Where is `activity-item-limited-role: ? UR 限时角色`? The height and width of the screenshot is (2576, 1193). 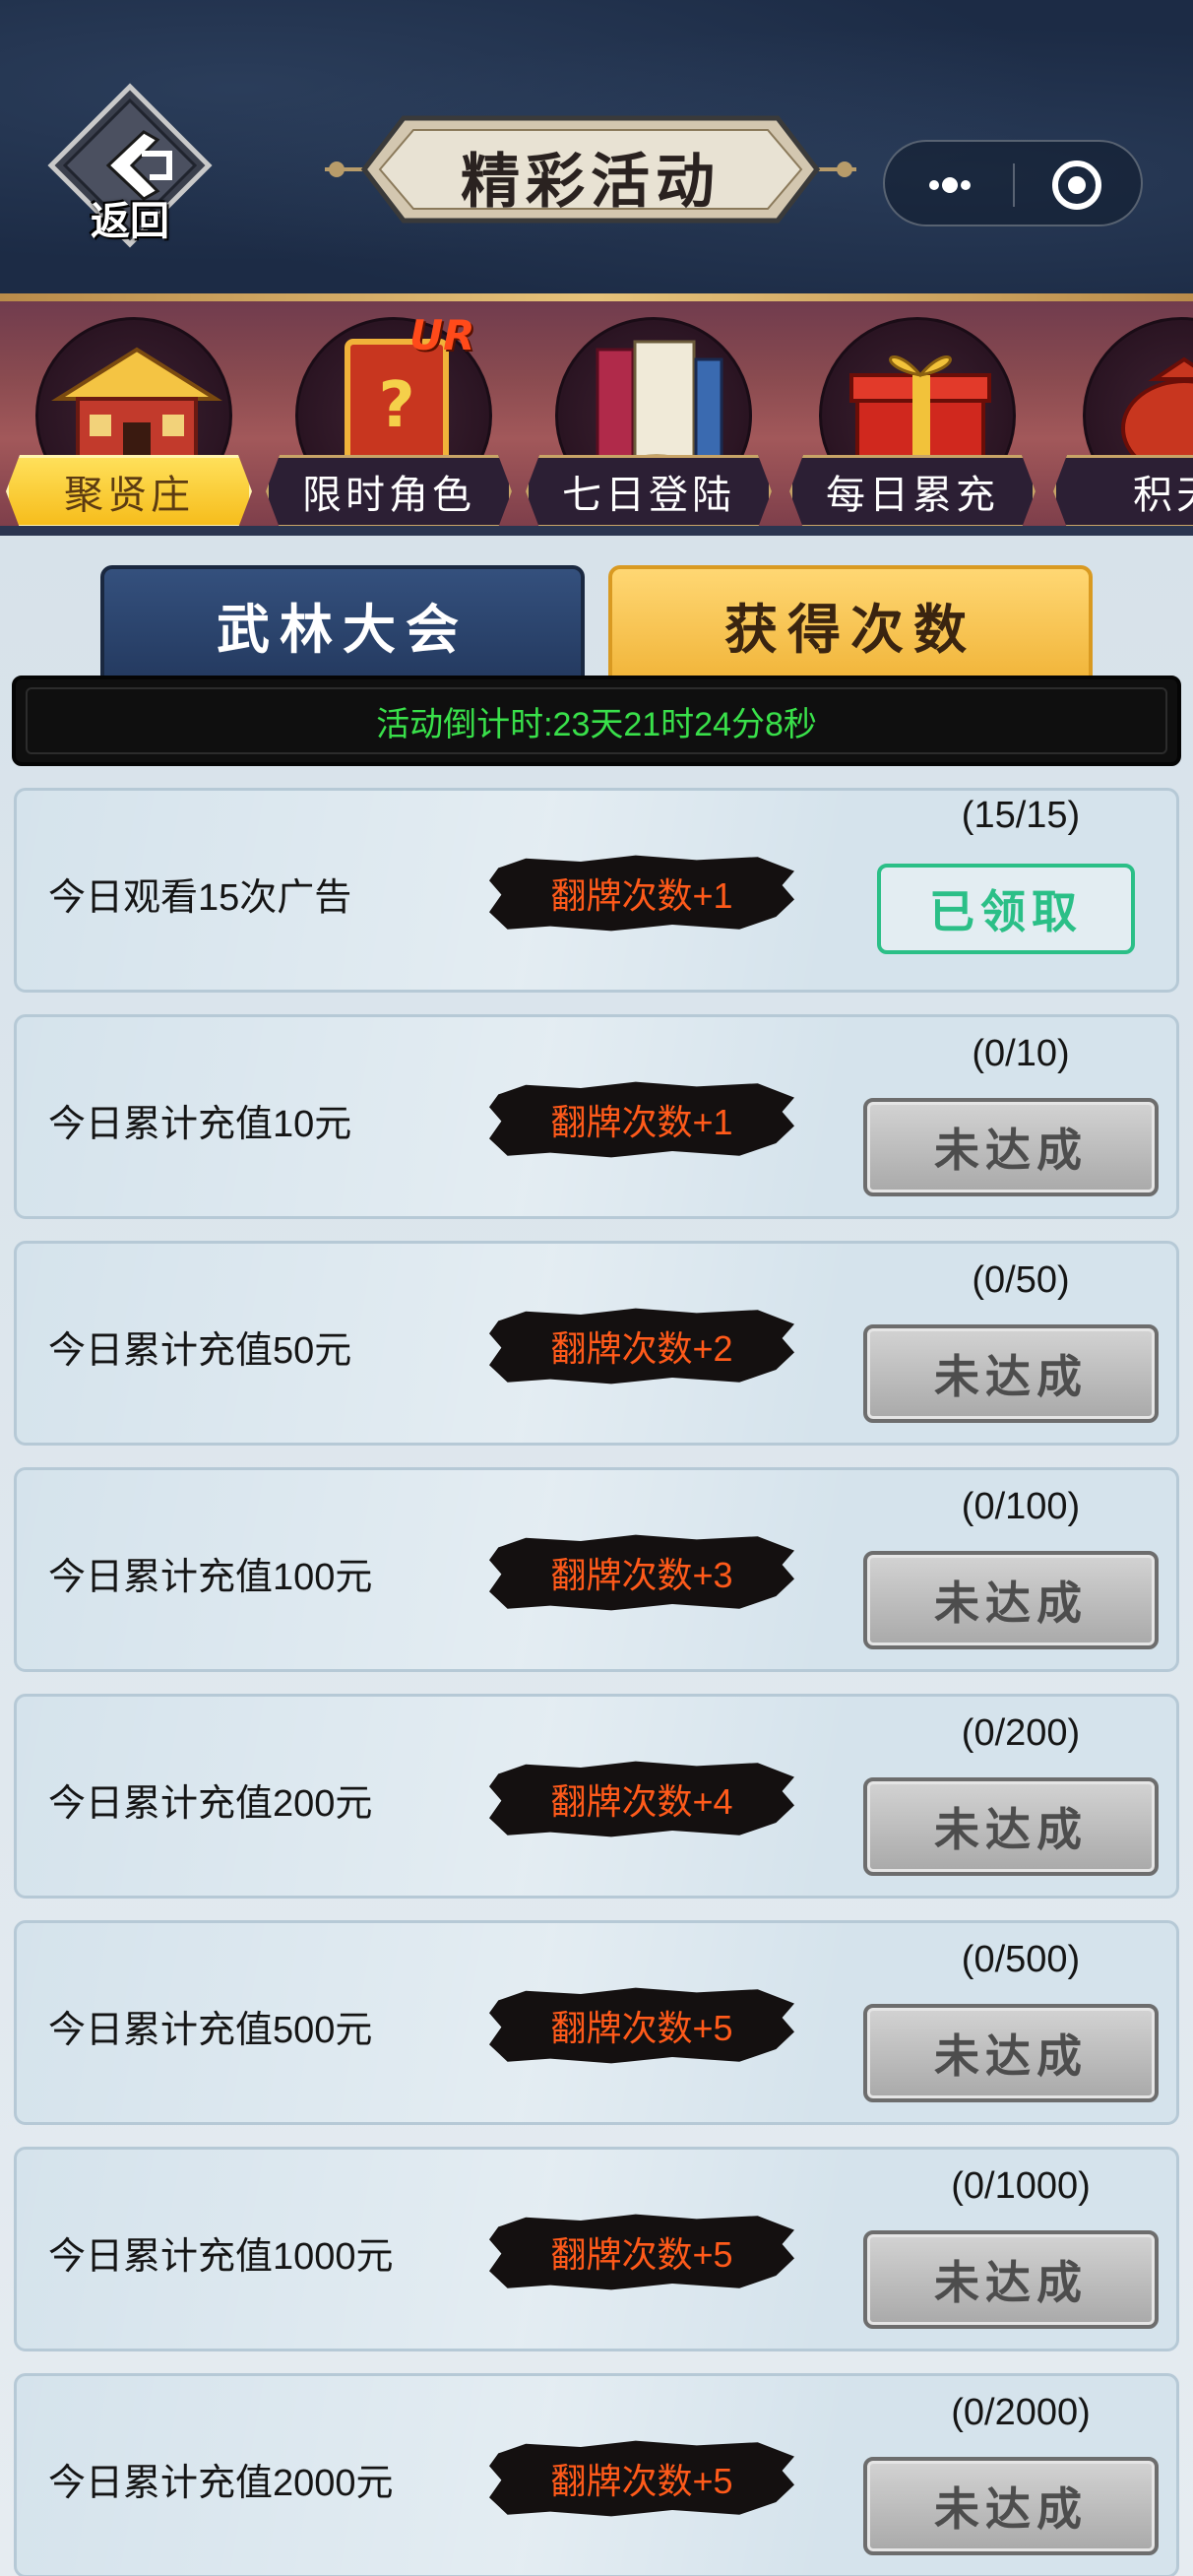
activity-item-limited-role: ? UR 限时角色 is located at coordinates (389, 415).